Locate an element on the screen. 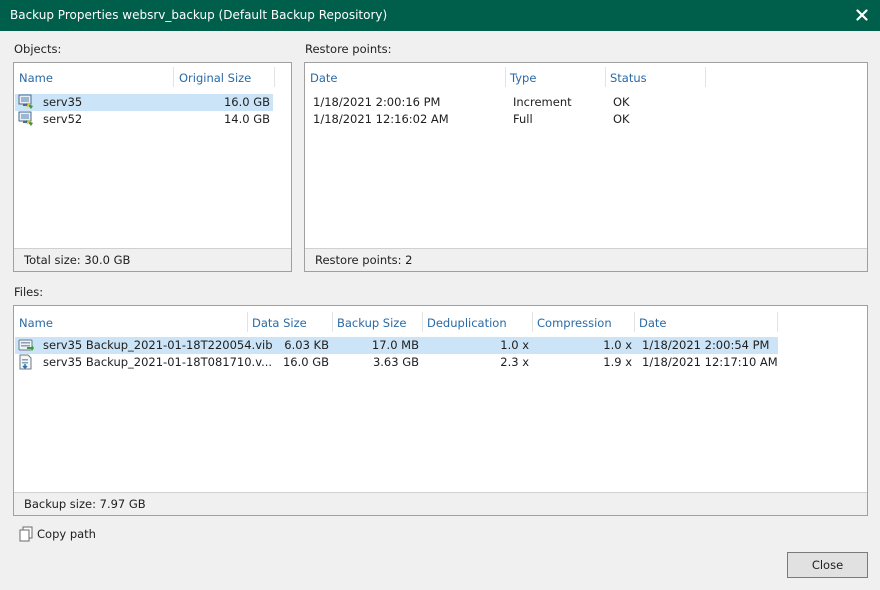  objects-label: Objects: is located at coordinates (38, 49).